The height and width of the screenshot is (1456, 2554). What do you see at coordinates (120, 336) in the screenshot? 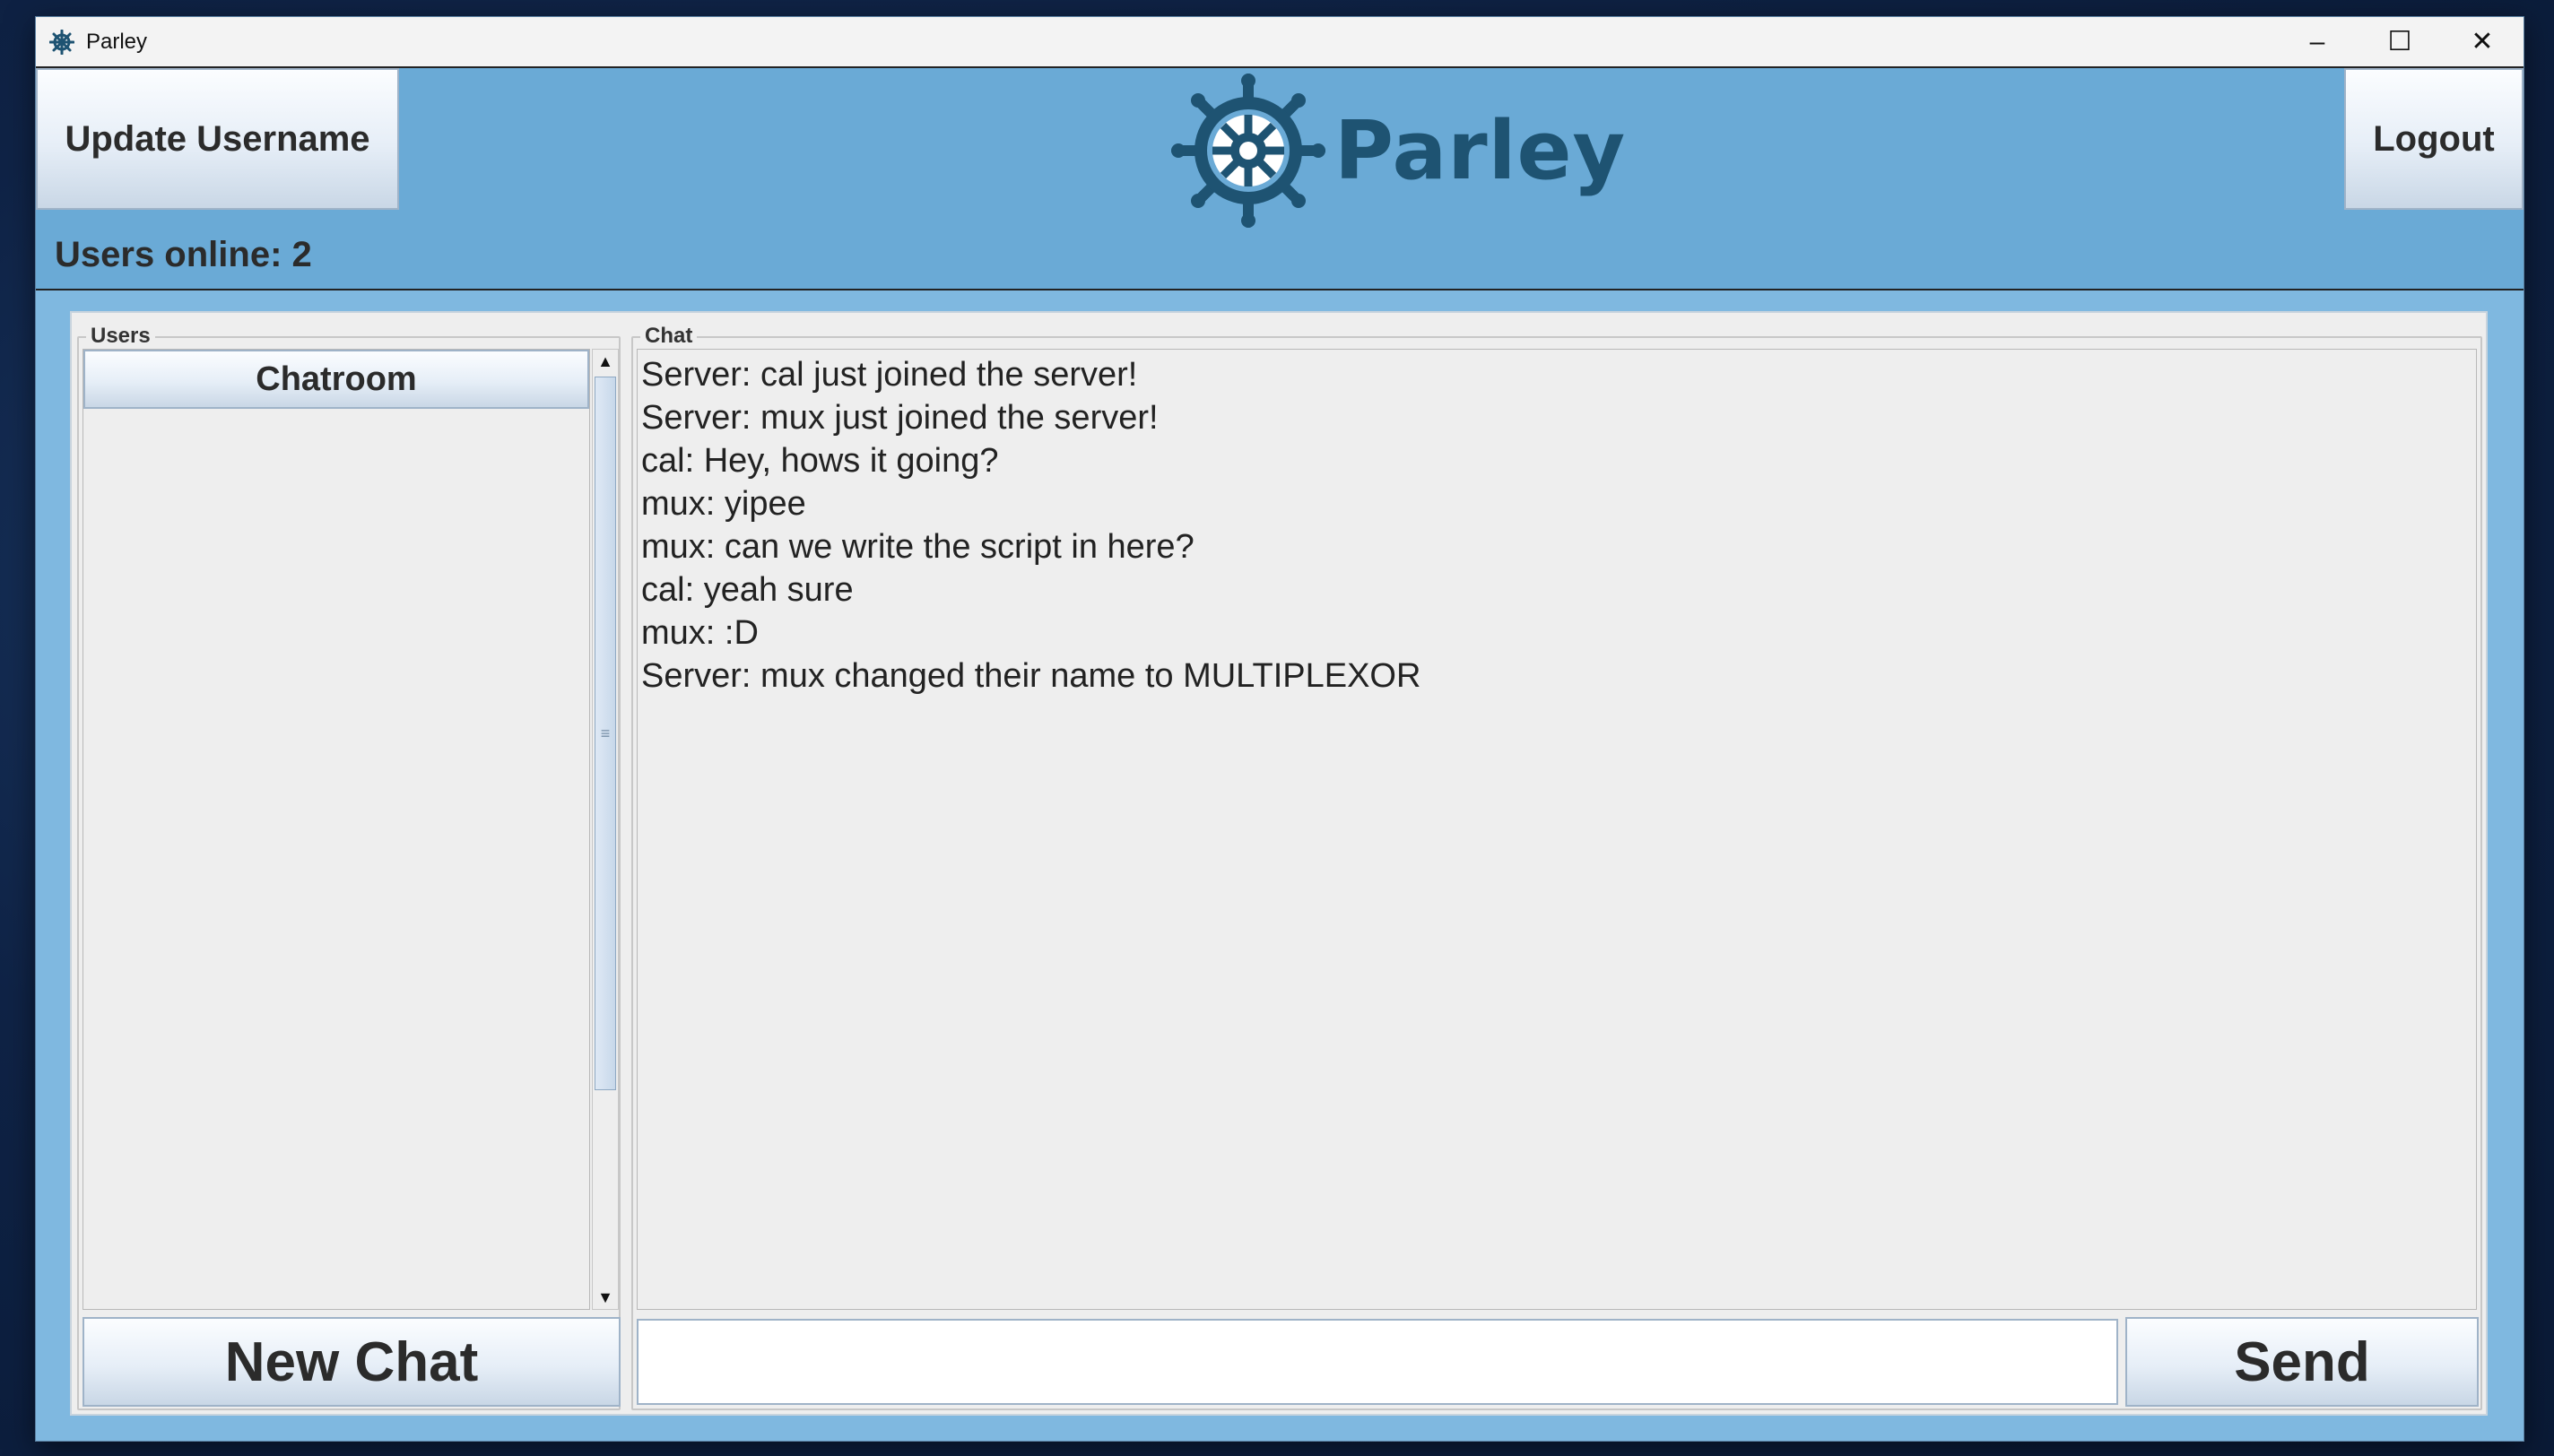
I see `users-legend: Users` at bounding box center [120, 336].